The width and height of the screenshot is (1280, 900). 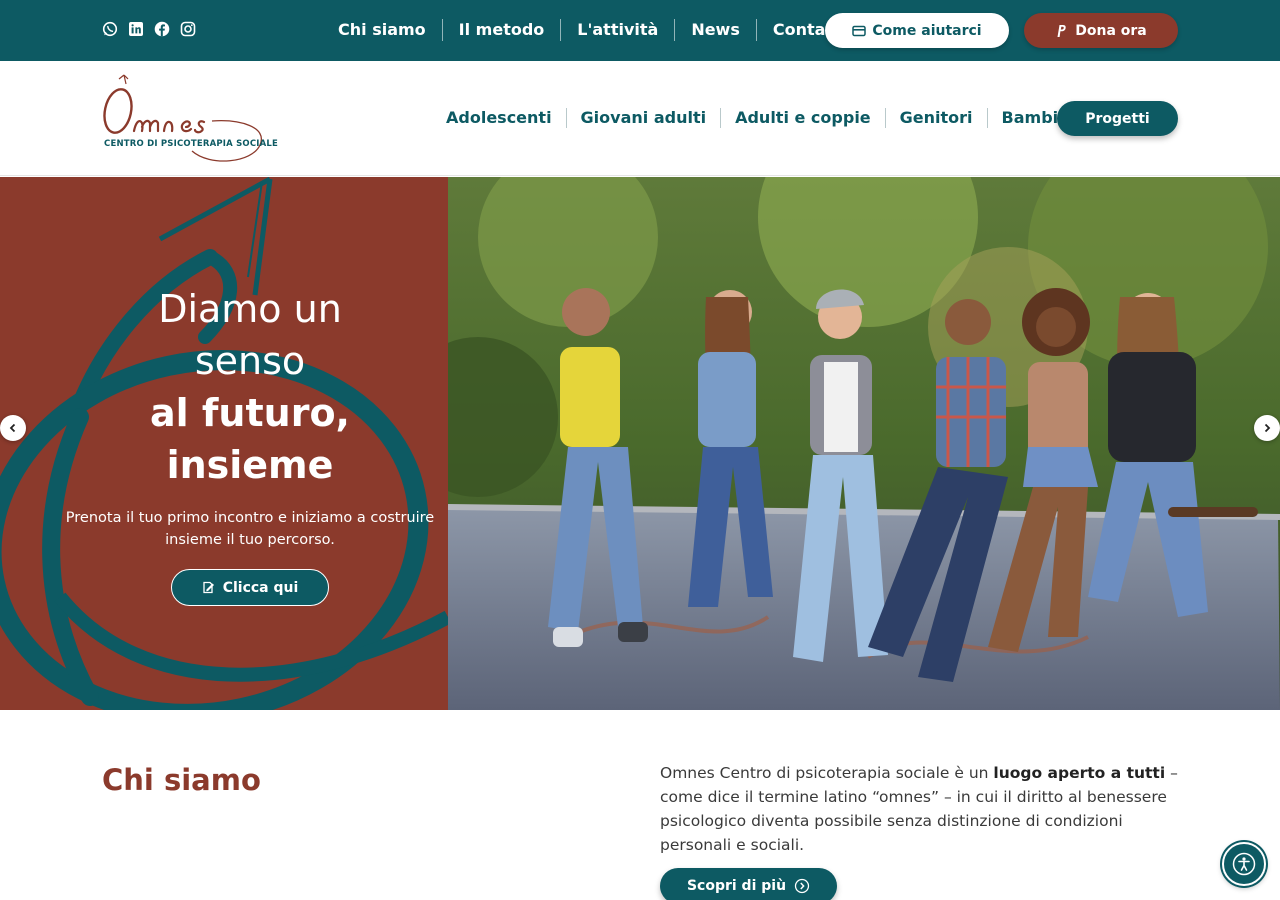 I want to click on come-aiutarci-label: Come aiutarci, so click(x=927, y=30).